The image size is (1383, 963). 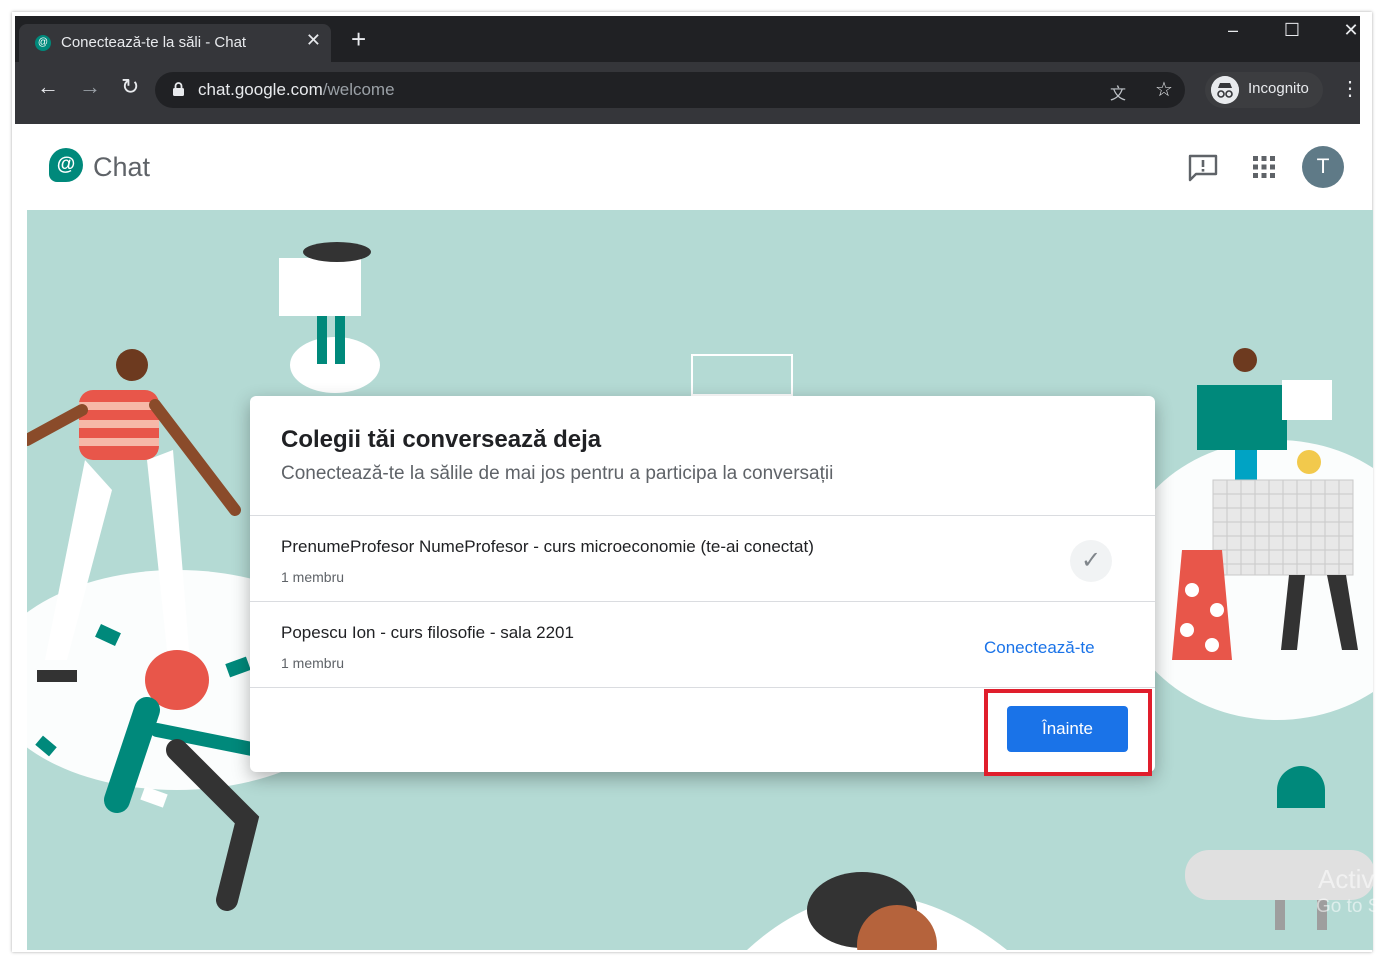 I want to click on chat-logo-icon: @, so click(x=66, y=165).